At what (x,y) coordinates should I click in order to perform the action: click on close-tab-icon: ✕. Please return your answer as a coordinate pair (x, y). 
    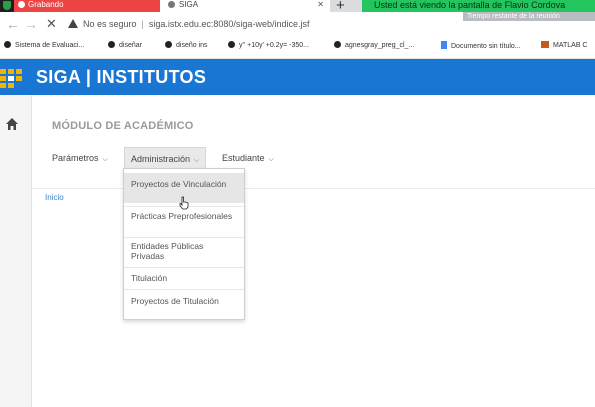
    Looking at the image, I should click on (320, 5).